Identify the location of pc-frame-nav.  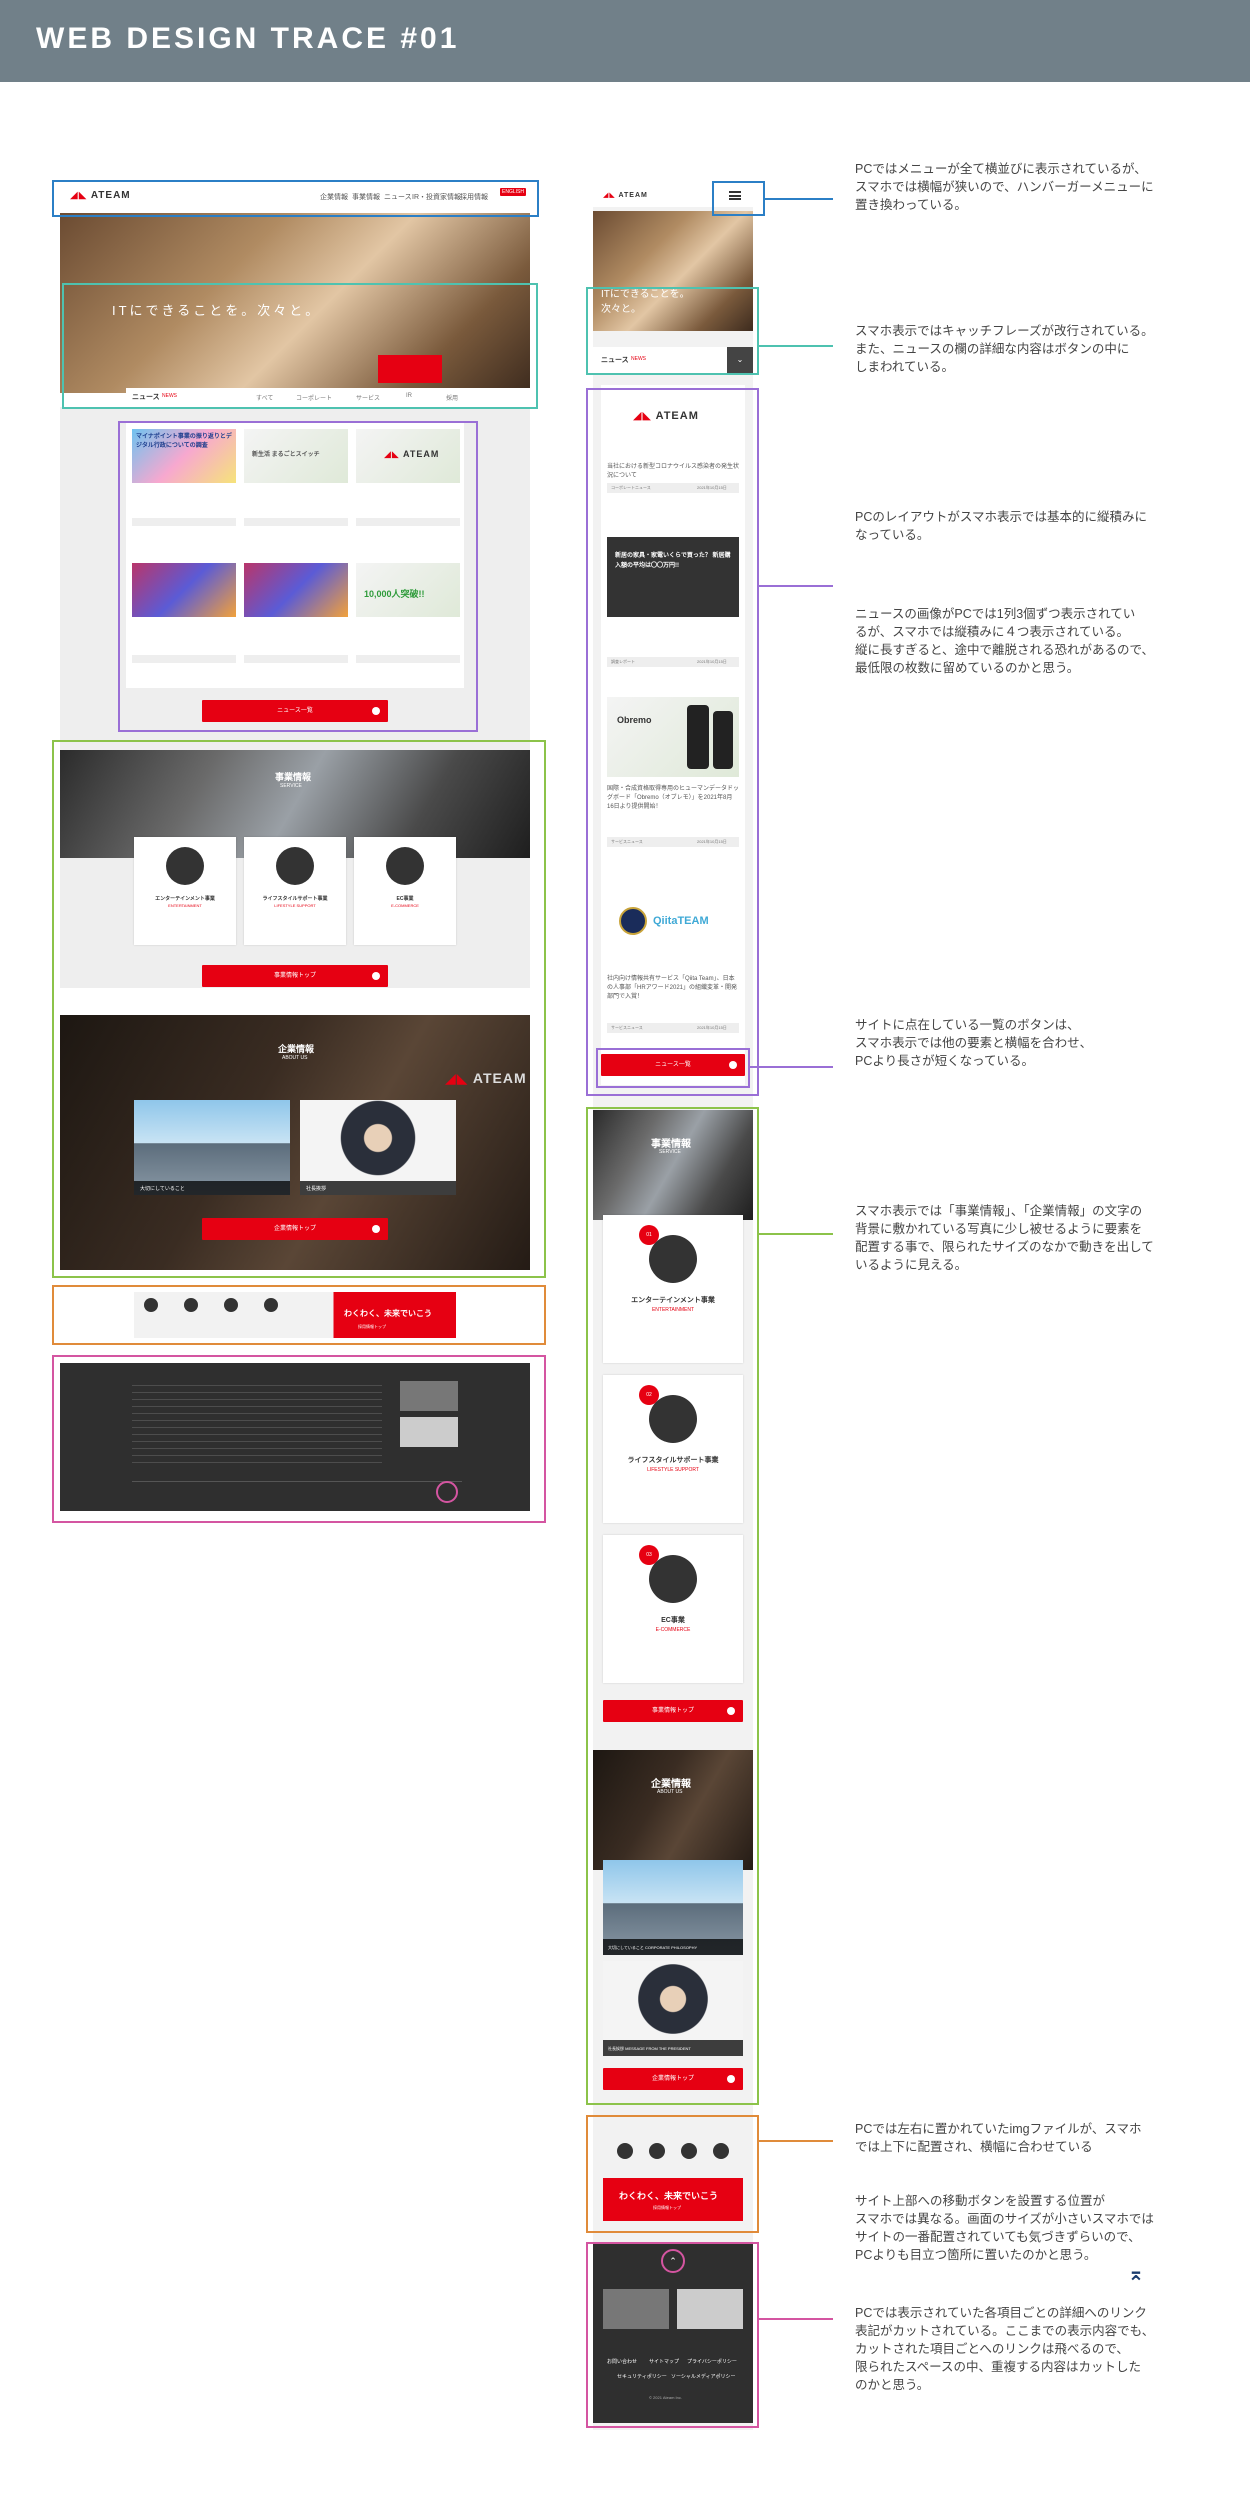
(295, 198).